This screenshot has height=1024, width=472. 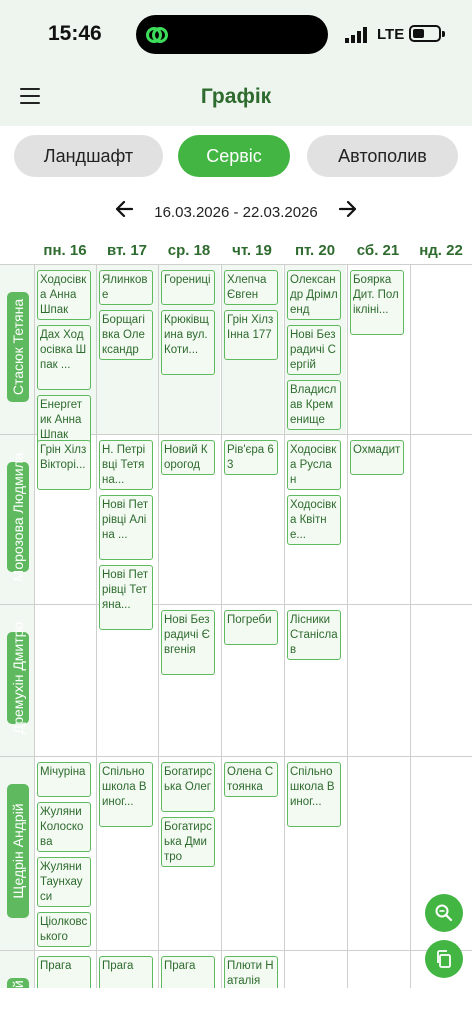 I want to click on battery-icon, so click(x=425, y=33).